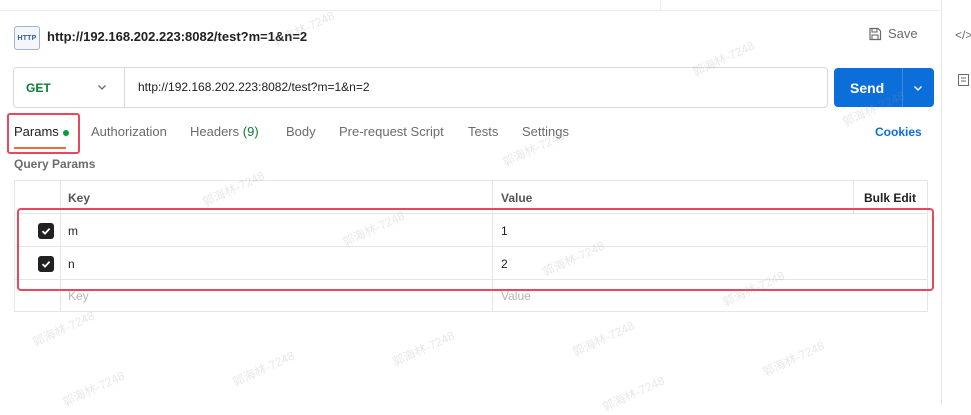 The width and height of the screenshot is (971, 415). What do you see at coordinates (963, 35) in the screenshot?
I see `code-icon: </>` at bounding box center [963, 35].